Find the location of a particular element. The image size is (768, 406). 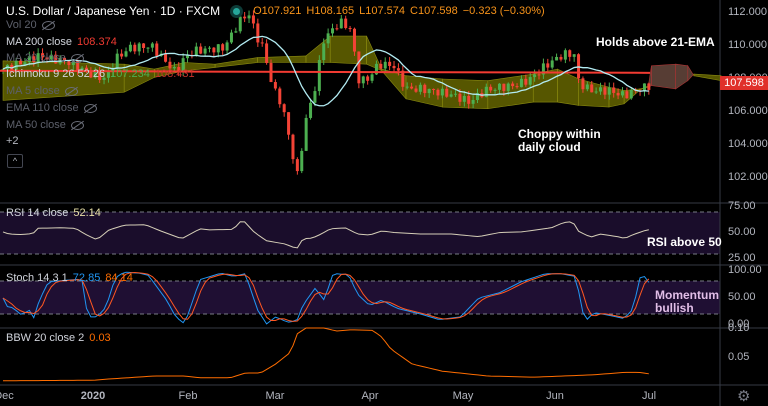

annotation-rsi: RSI above 50 is located at coordinates (684, 242).